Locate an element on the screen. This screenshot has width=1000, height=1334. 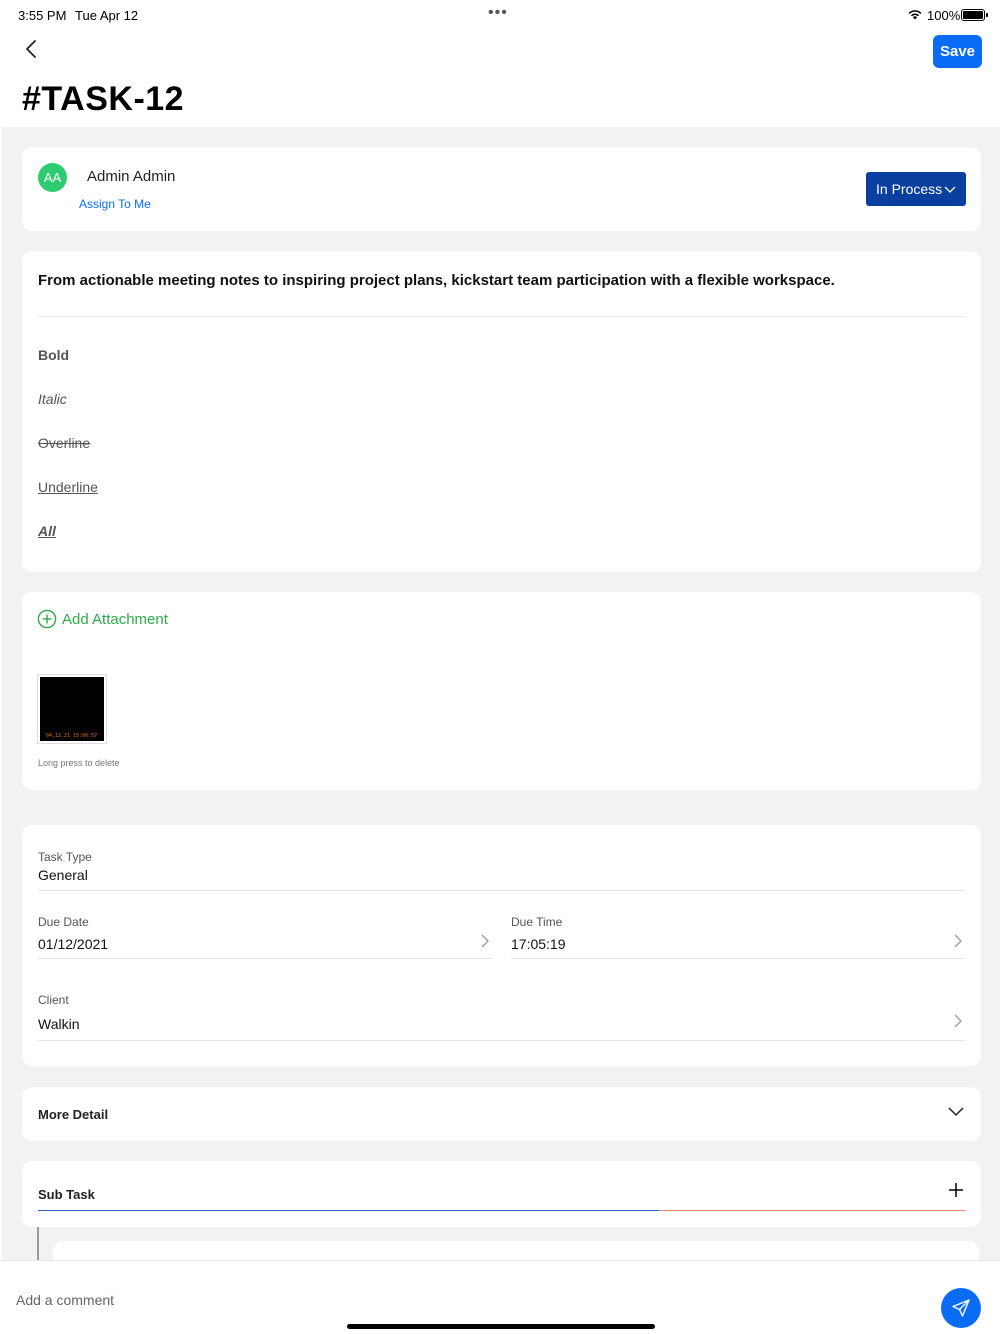
assignee-card: AA Admin Admin Assign To Me In Process is located at coordinates (501, 189).